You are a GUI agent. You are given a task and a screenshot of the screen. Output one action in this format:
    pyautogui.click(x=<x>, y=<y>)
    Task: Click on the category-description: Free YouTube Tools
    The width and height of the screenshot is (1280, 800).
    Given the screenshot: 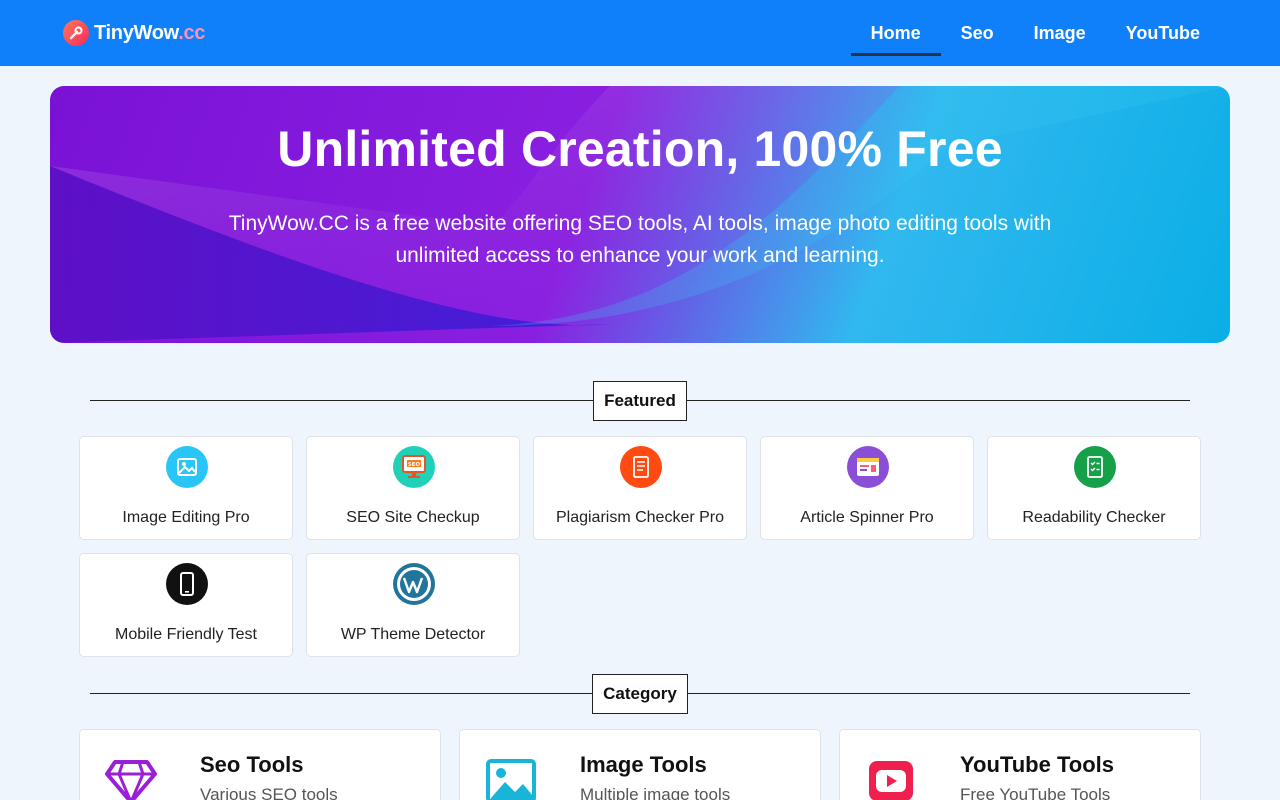 What is the action you would take?
    pyautogui.click(x=1035, y=792)
    